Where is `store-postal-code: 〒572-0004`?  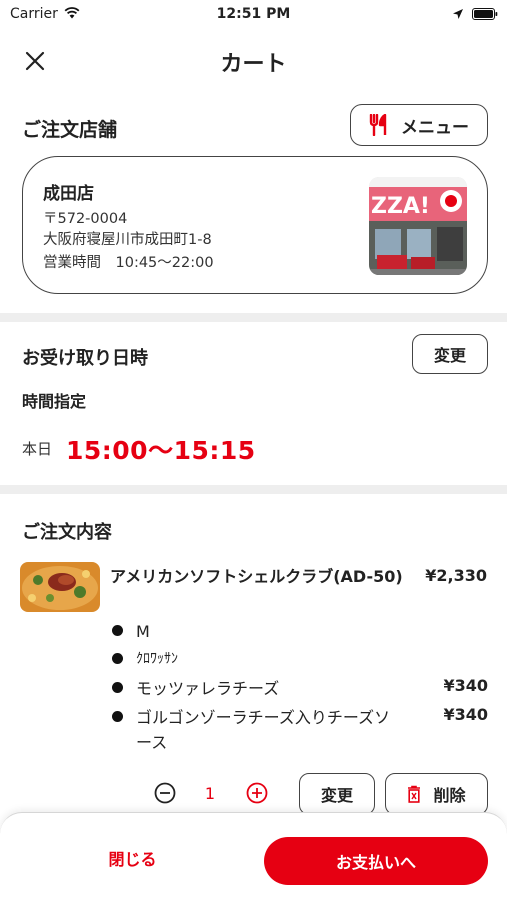 store-postal-code: 〒572-0004 is located at coordinates (85, 219).